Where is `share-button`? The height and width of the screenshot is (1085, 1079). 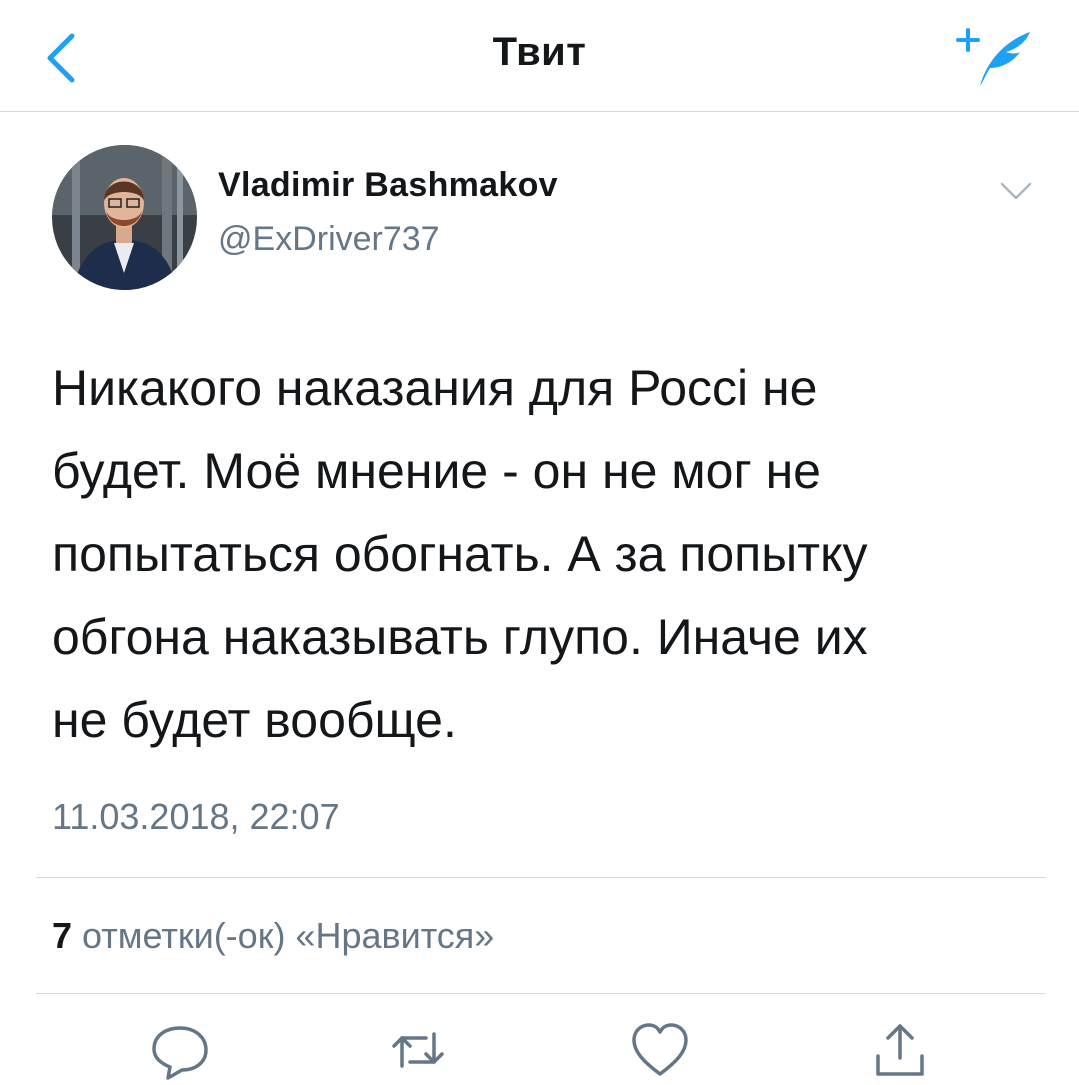
share-button is located at coordinates (900, 1050).